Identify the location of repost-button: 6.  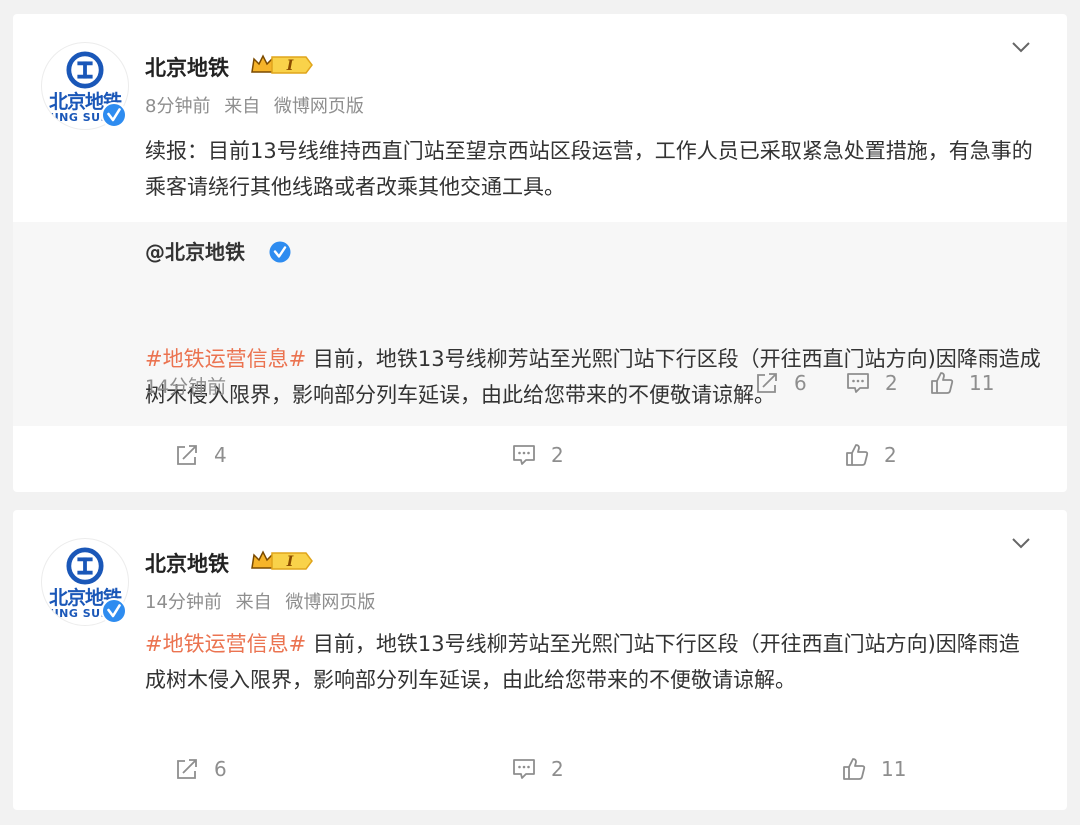
(200, 769).